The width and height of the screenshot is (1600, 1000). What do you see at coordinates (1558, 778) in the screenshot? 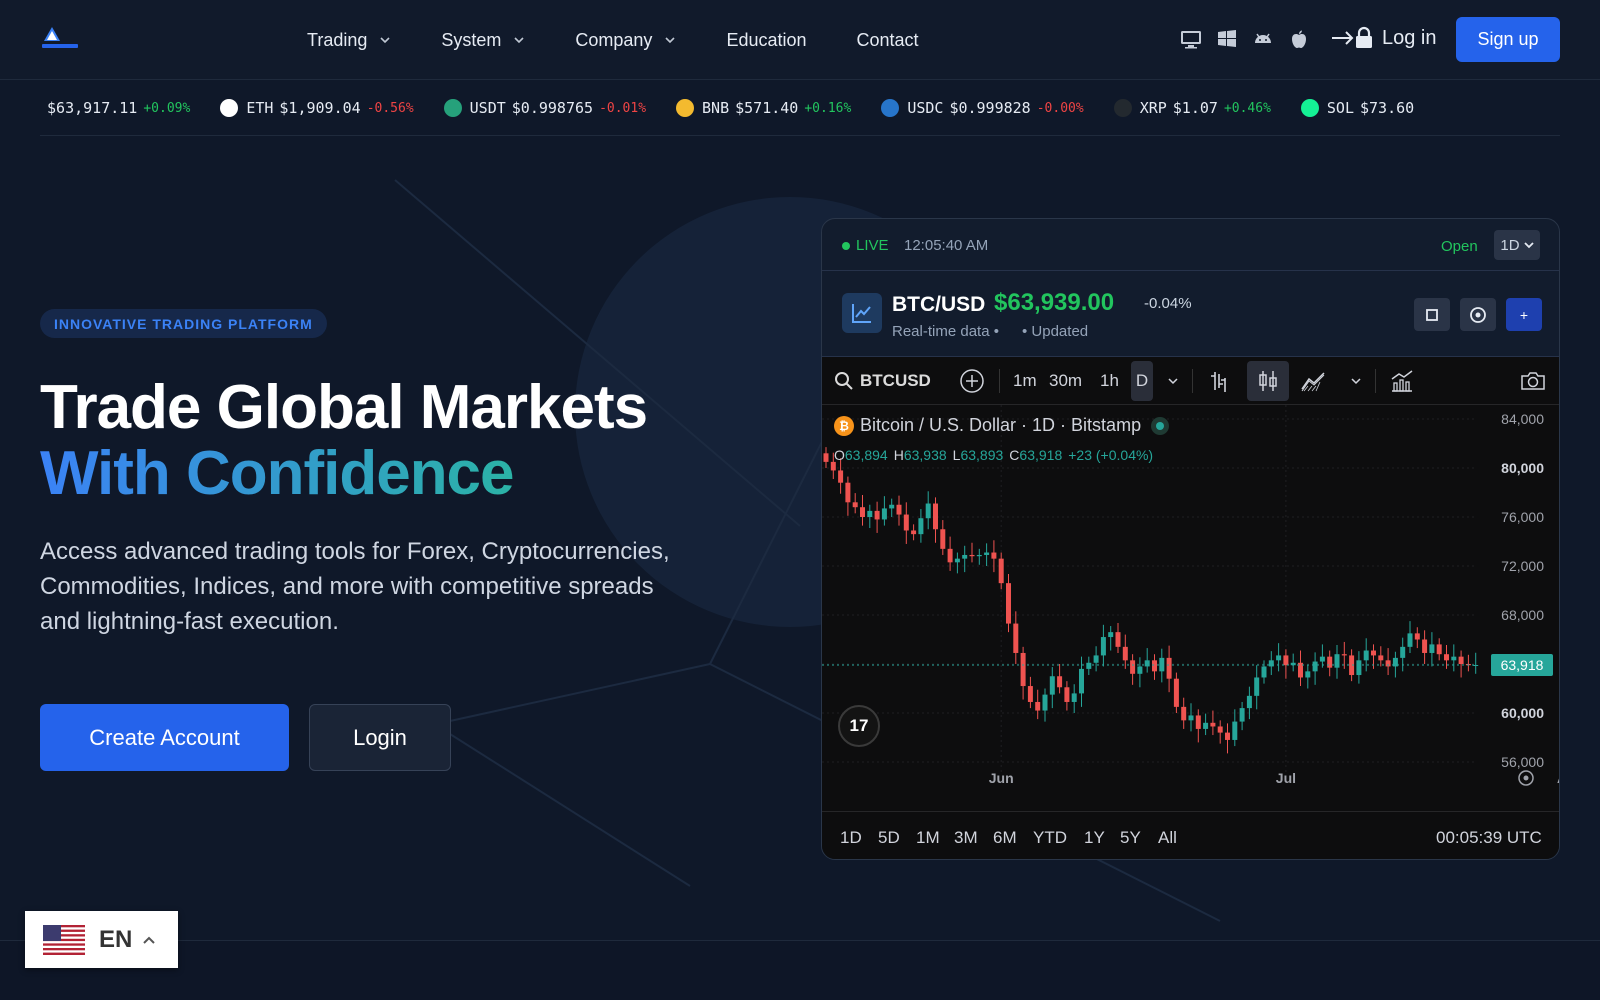
I see `x-tick-label: Aug` at bounding box center [1558, 778].